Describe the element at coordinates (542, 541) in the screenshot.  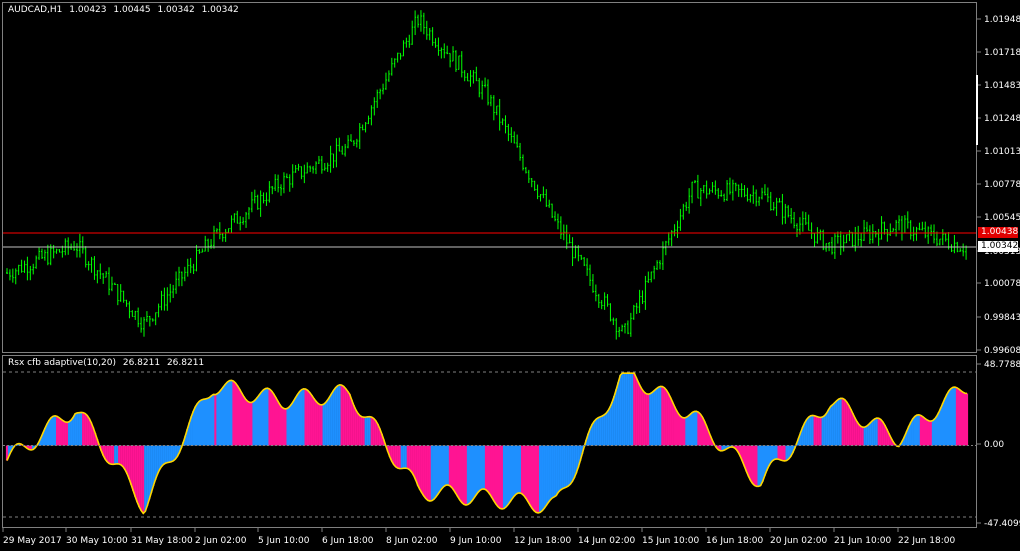
I see `time-tick-label: 12 Jun 18:00` at that location.